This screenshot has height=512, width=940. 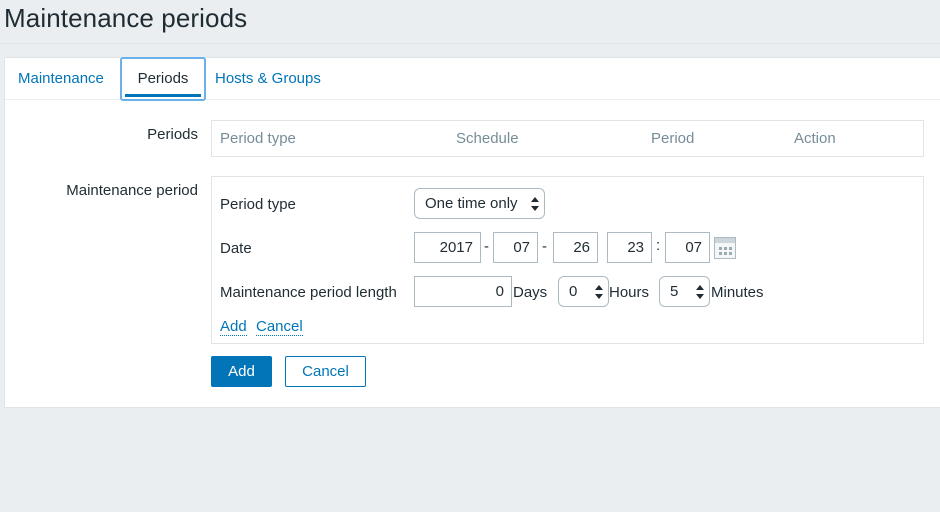 What do you see at coordinates (279, 327) in the screenshot?
I see `cancel-period-link: Cancel` at bounding box center [279, 327].